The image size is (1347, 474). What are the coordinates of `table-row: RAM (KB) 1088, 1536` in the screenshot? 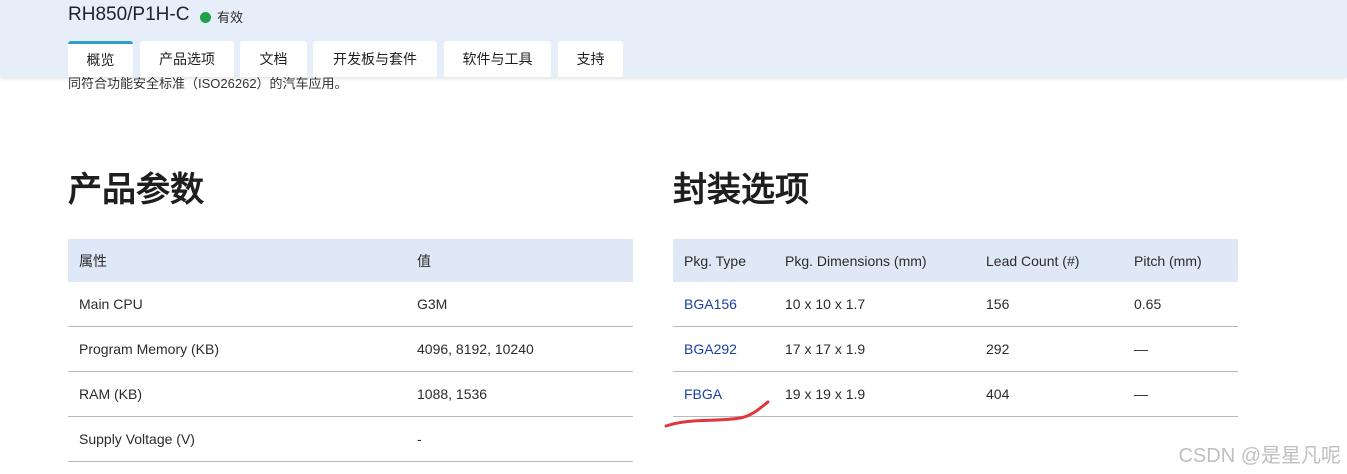 It's located at (350, 394).